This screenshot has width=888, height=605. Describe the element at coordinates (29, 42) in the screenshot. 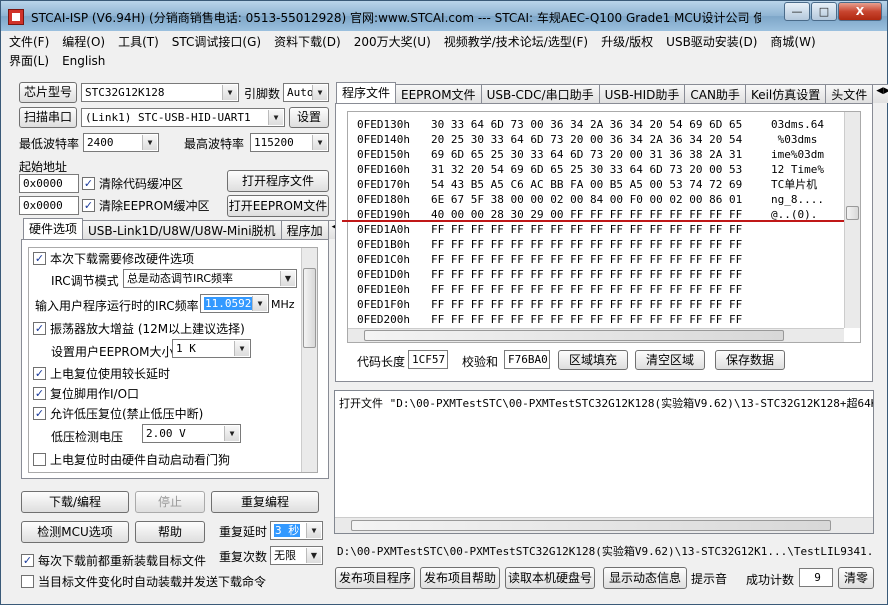

I see `menu-file: 文件(F)` at that location.